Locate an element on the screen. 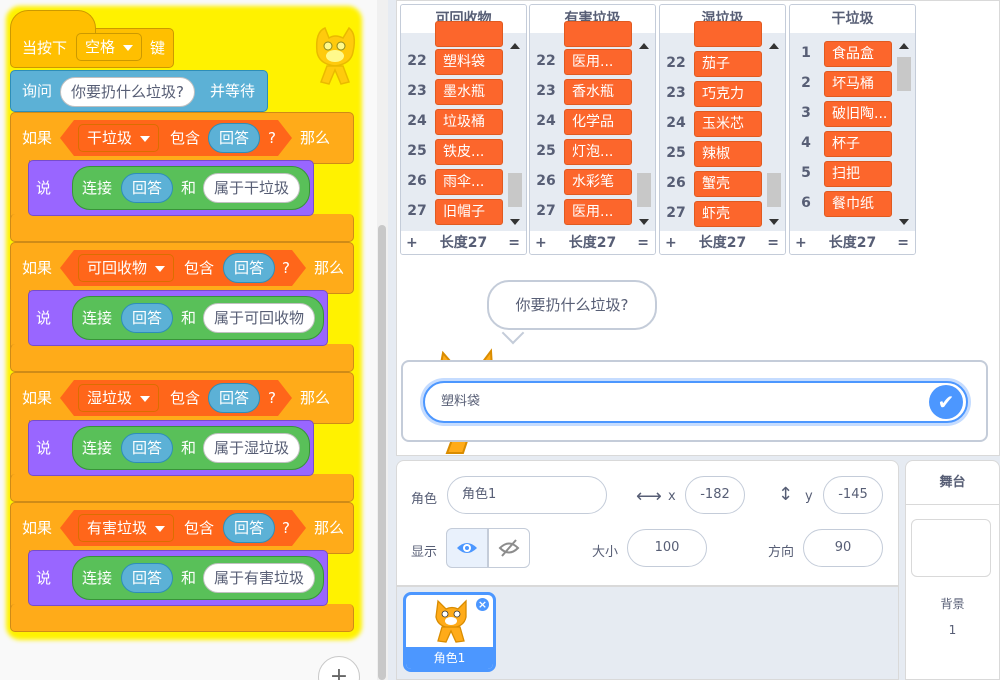 Image resolution: width=1000 pixels, height=680 pixels. ask-question-input: 你要扔什么垃圾? is located at coordinates (127, 92).